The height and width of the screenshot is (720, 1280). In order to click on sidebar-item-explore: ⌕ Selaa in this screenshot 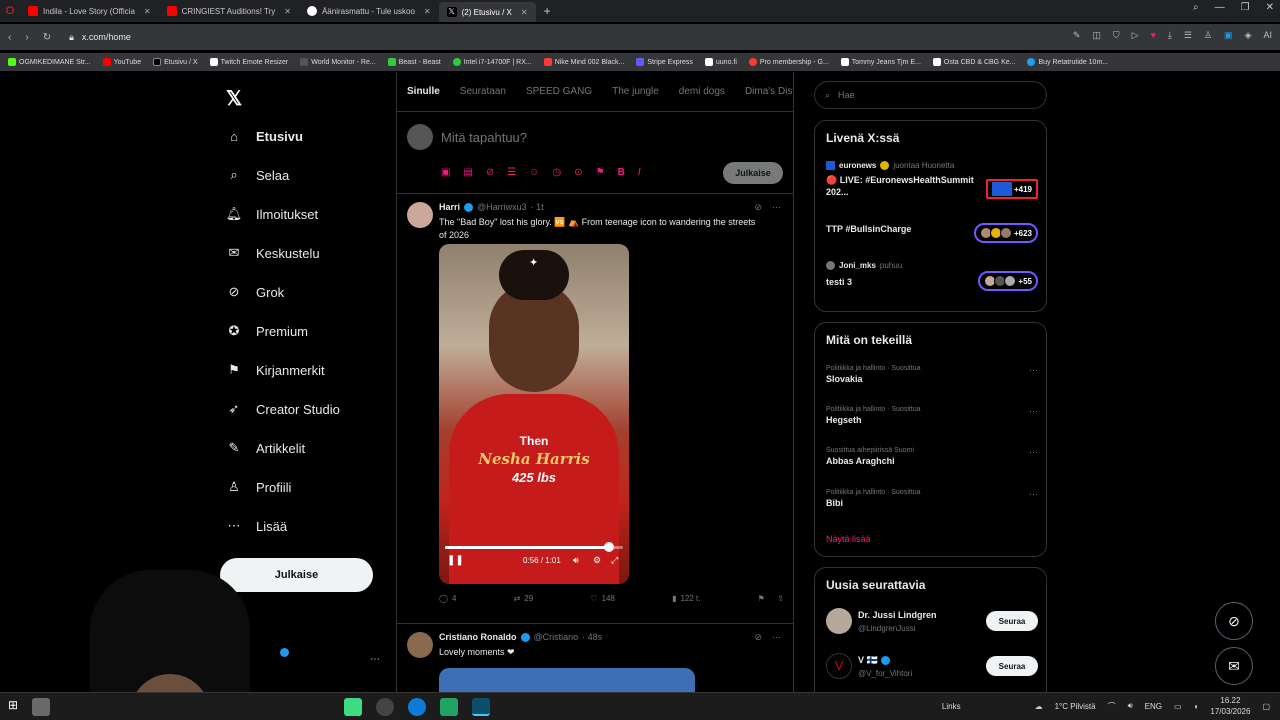, I will do `click(257, 175)`.